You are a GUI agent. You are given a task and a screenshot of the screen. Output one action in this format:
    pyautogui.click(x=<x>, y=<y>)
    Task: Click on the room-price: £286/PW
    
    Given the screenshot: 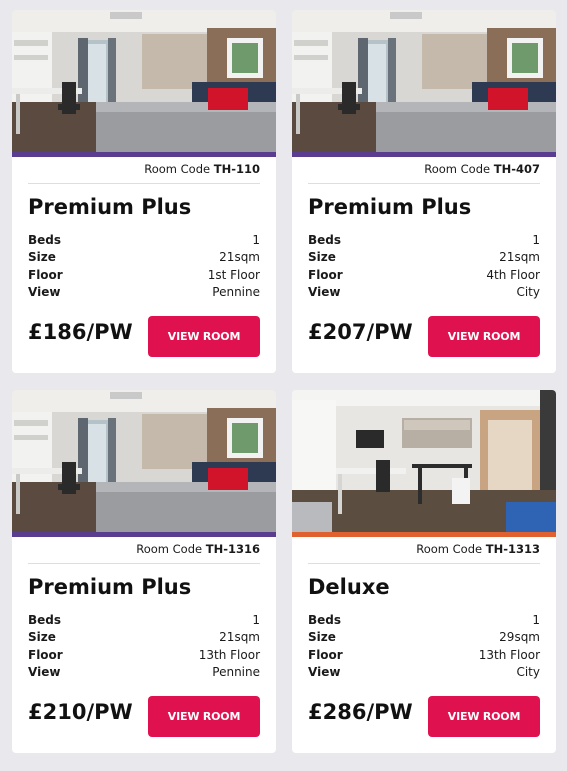 What is the action you would take?
    pyautogui.click(x=360, y=712)
    